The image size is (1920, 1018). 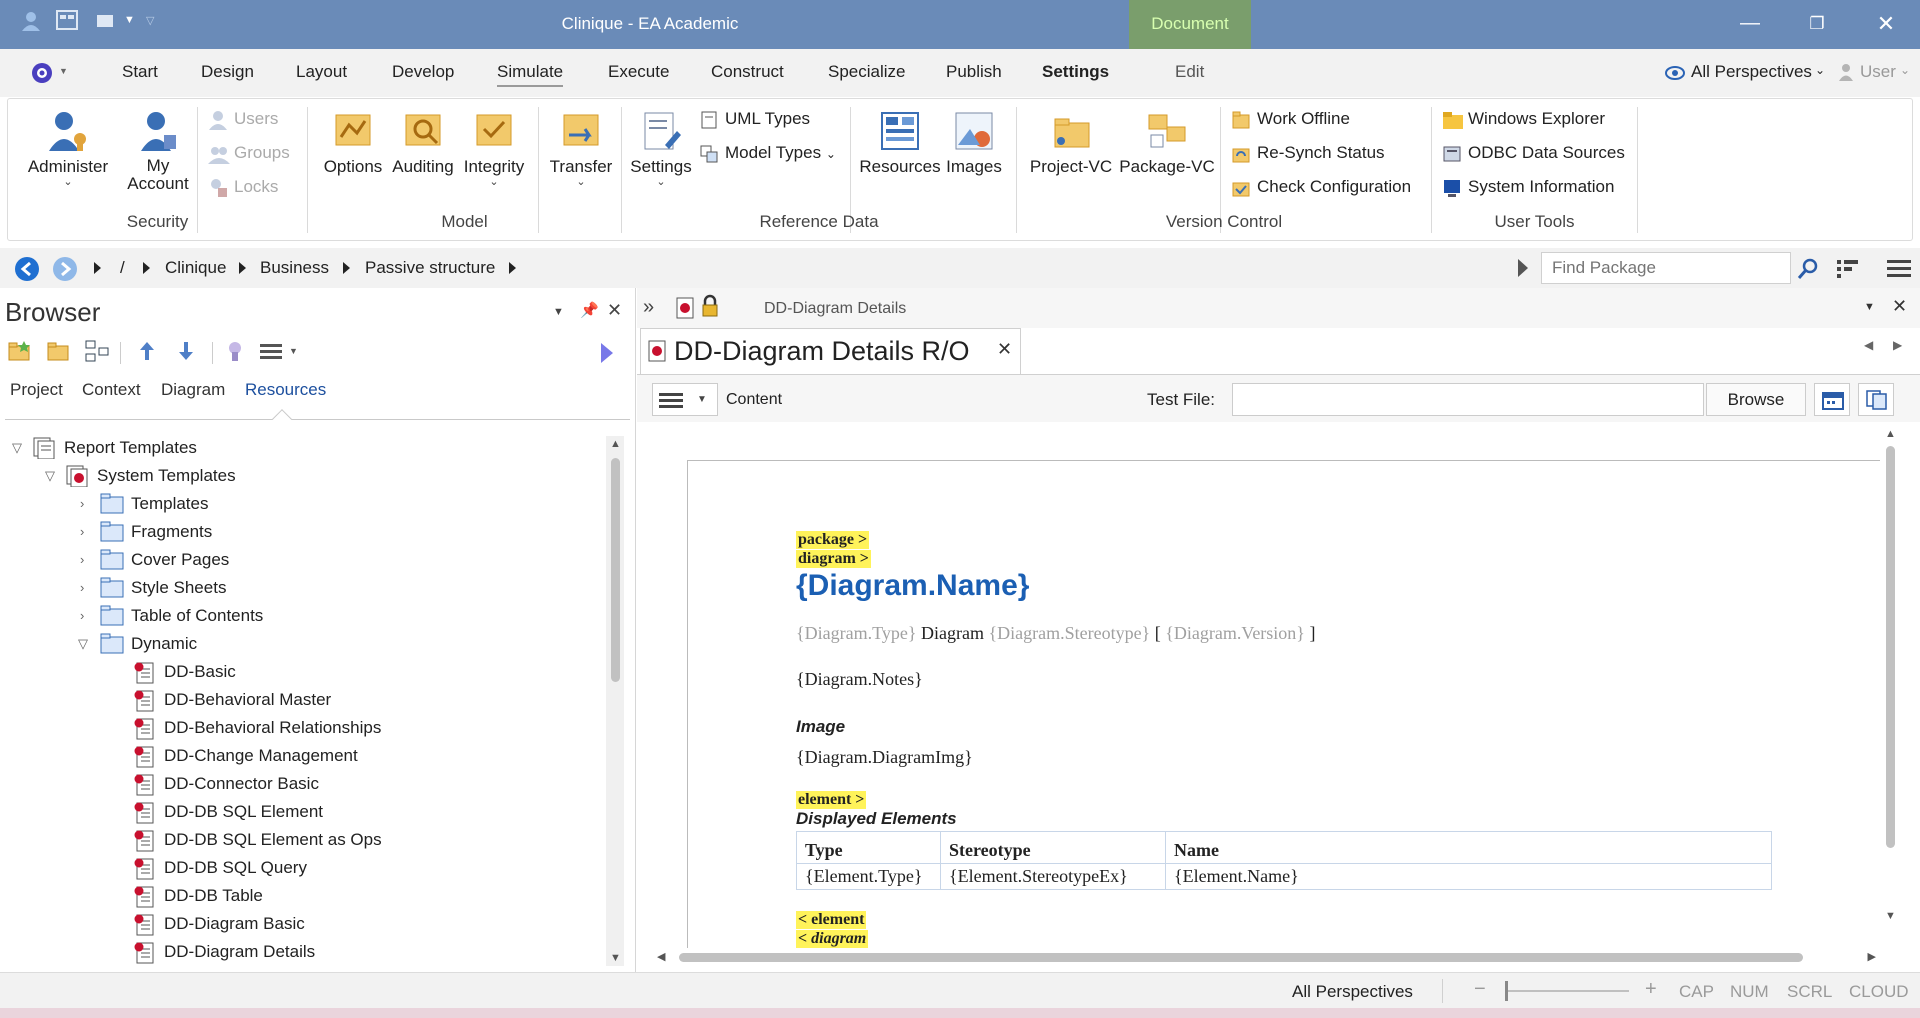 I want to click on minimize-button: —, so click(x=1750, y=24).